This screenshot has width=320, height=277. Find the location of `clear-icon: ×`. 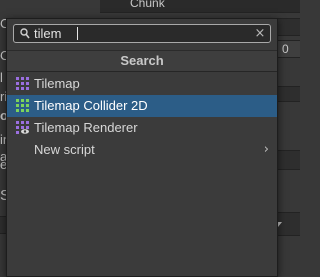

clear-icon: × is located at coordinates (260, 33).